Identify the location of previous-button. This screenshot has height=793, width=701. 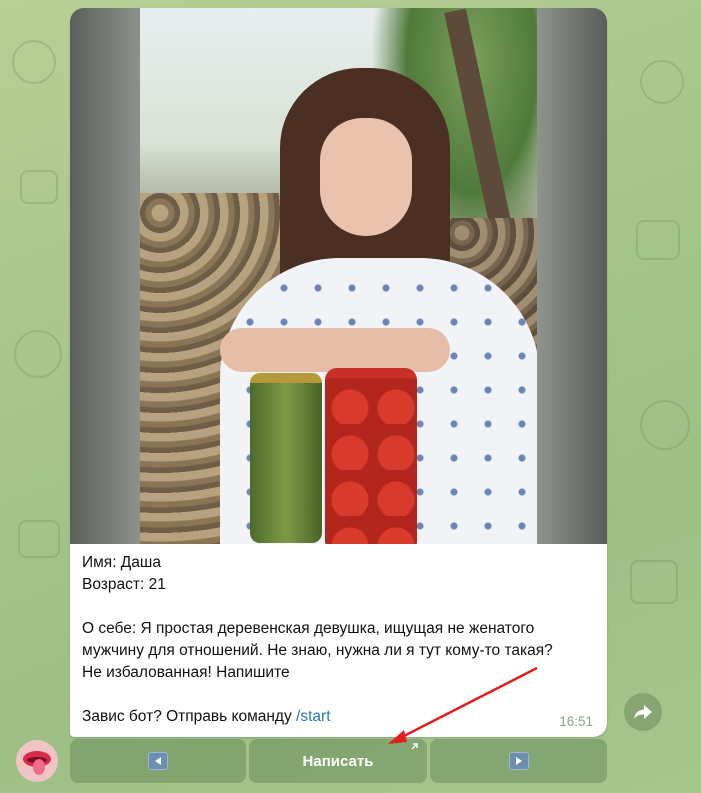
(158, 761).